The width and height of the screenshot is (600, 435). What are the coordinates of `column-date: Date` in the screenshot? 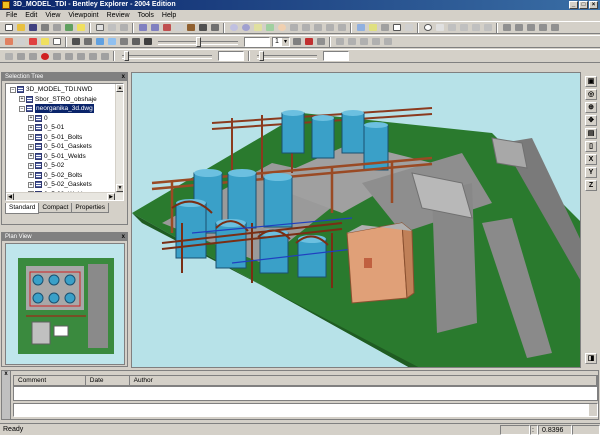 It's located at (107, 381).